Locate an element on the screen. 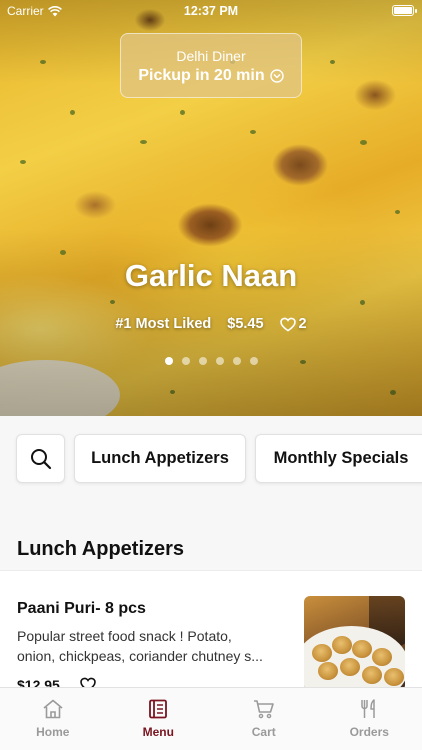 This screenshot has height=750, width=422. home-icon is located at coordinates (53, 709).